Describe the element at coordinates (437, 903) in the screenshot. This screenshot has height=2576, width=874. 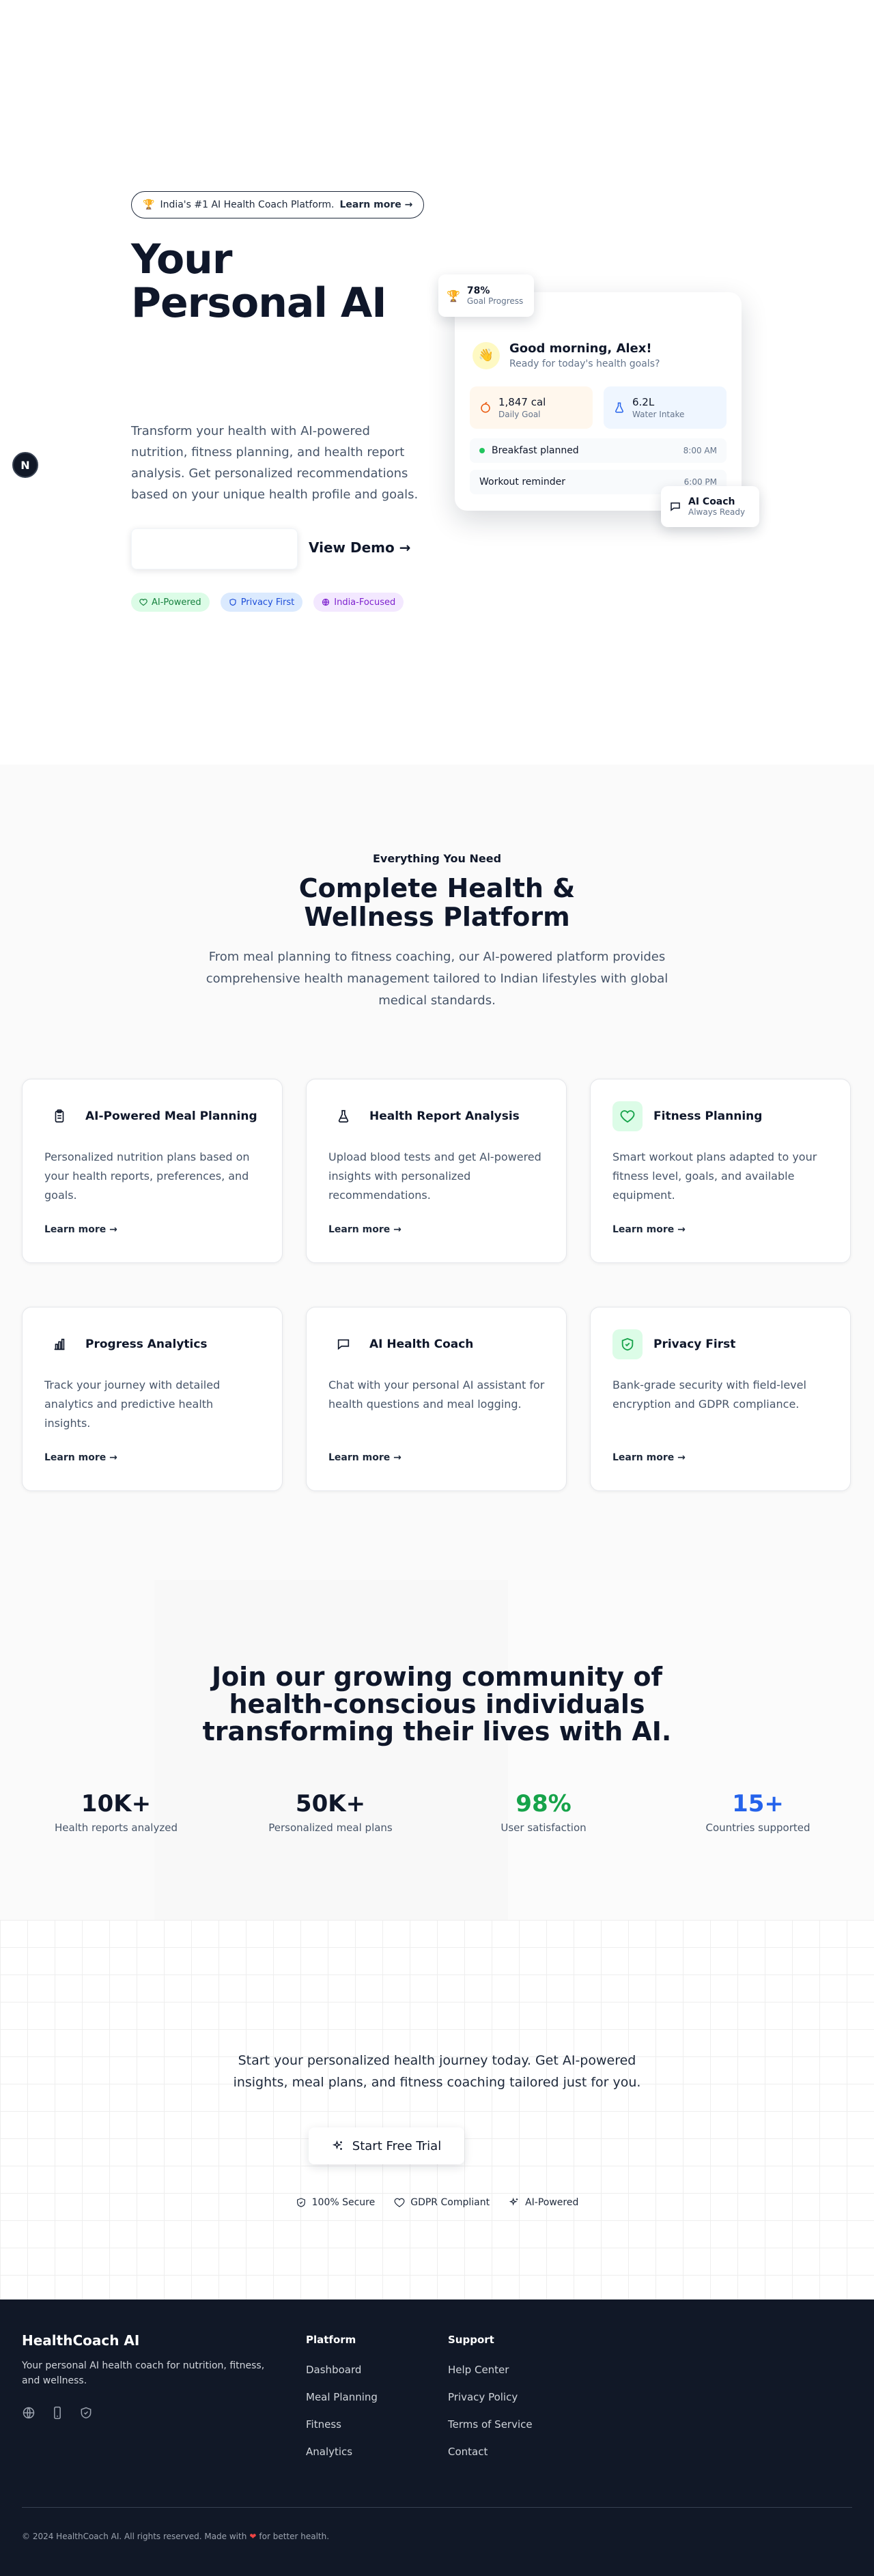
I see `features-title: Complete Health & Wellness Platform` at that location.